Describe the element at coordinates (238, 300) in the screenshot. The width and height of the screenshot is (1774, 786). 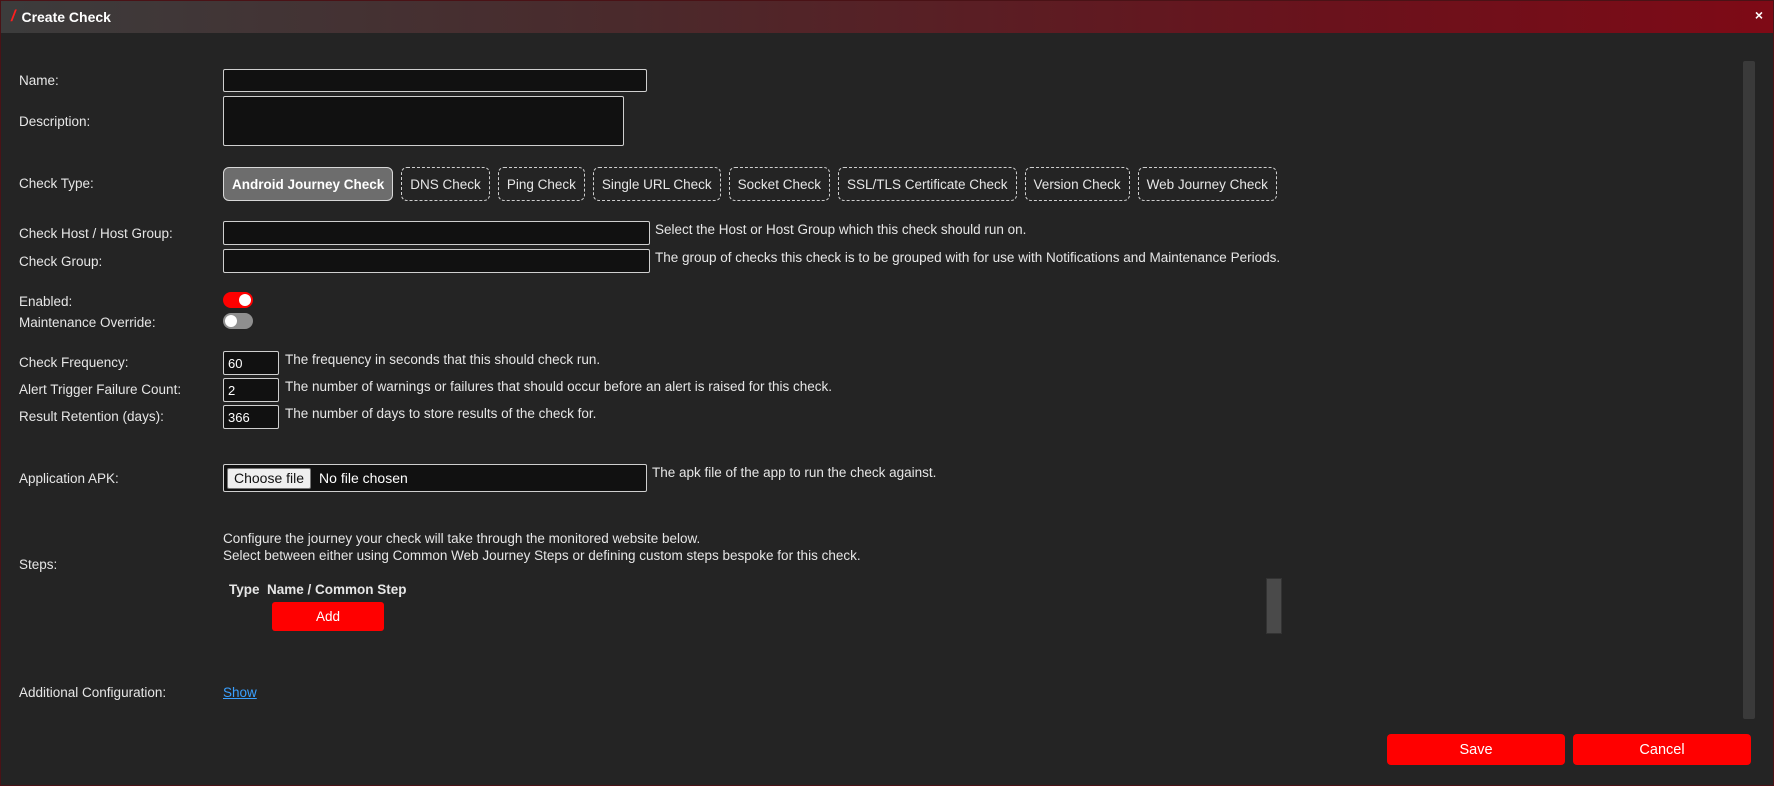
I see `enabled-toggle` at that location.